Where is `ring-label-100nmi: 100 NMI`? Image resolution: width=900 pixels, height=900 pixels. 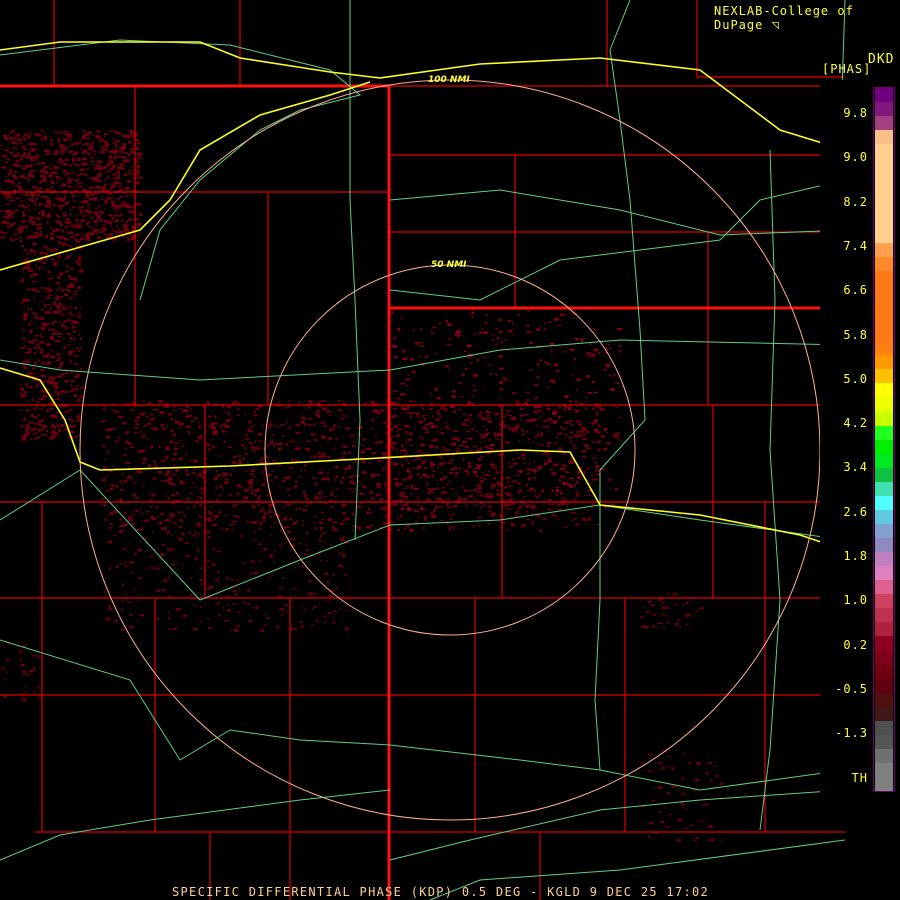
ring-label-100nmi: 100 NMI is located at coordinates (449, 80).